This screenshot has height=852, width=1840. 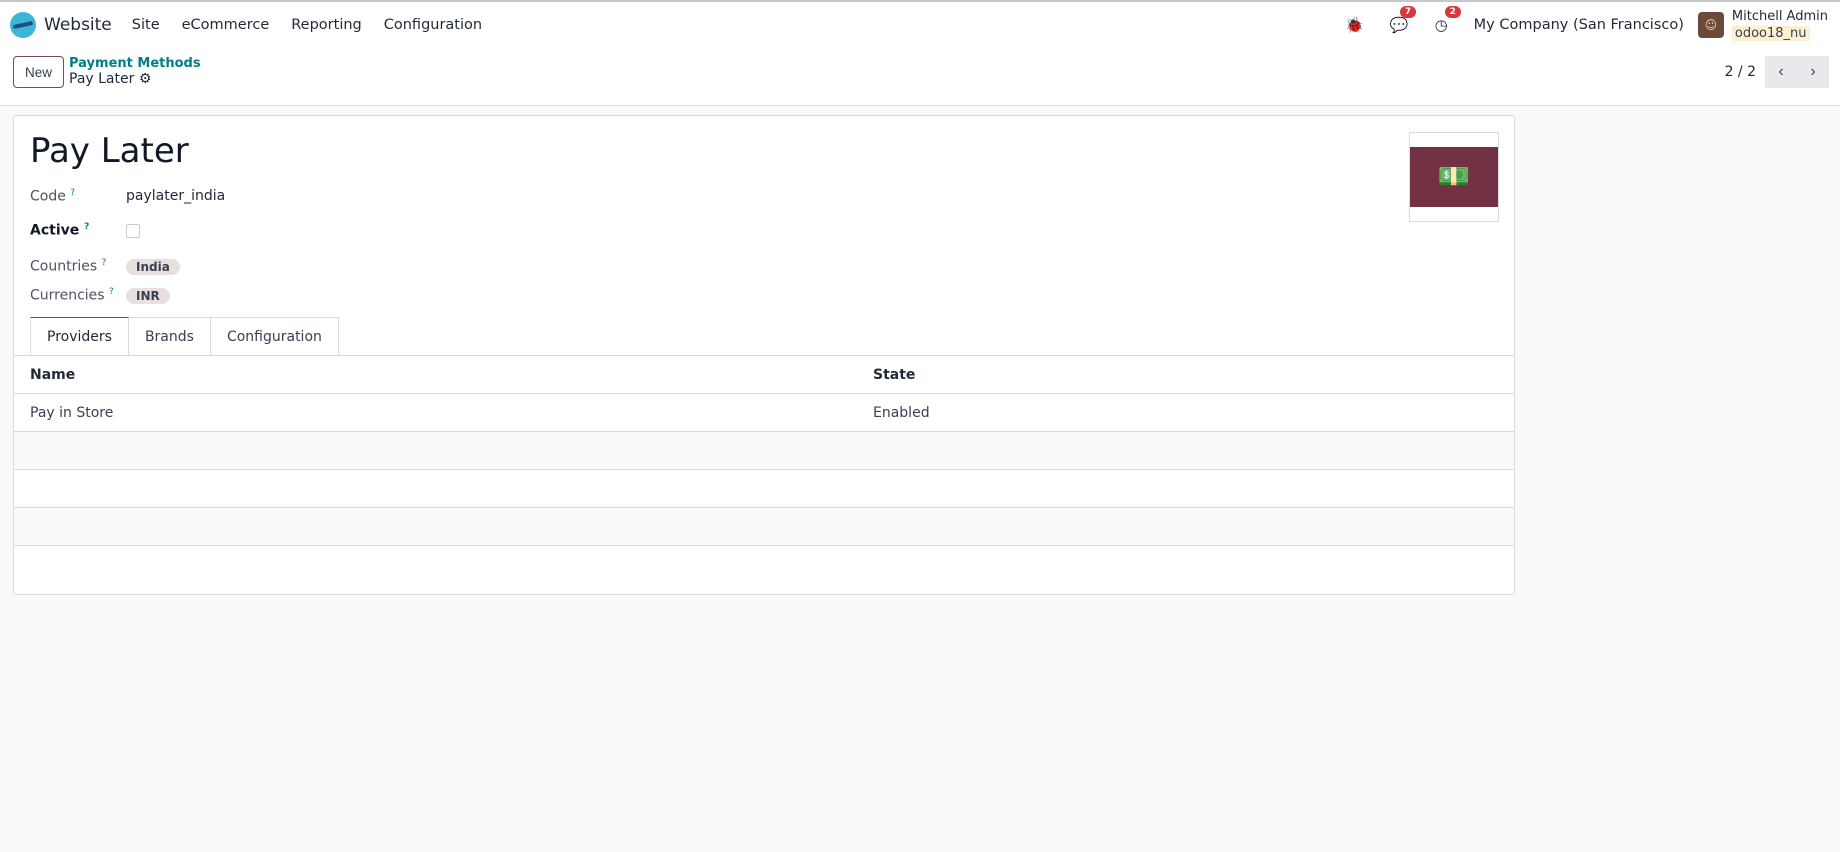 I want to click on record-title: Pay Later, so click(x=109, y=151).